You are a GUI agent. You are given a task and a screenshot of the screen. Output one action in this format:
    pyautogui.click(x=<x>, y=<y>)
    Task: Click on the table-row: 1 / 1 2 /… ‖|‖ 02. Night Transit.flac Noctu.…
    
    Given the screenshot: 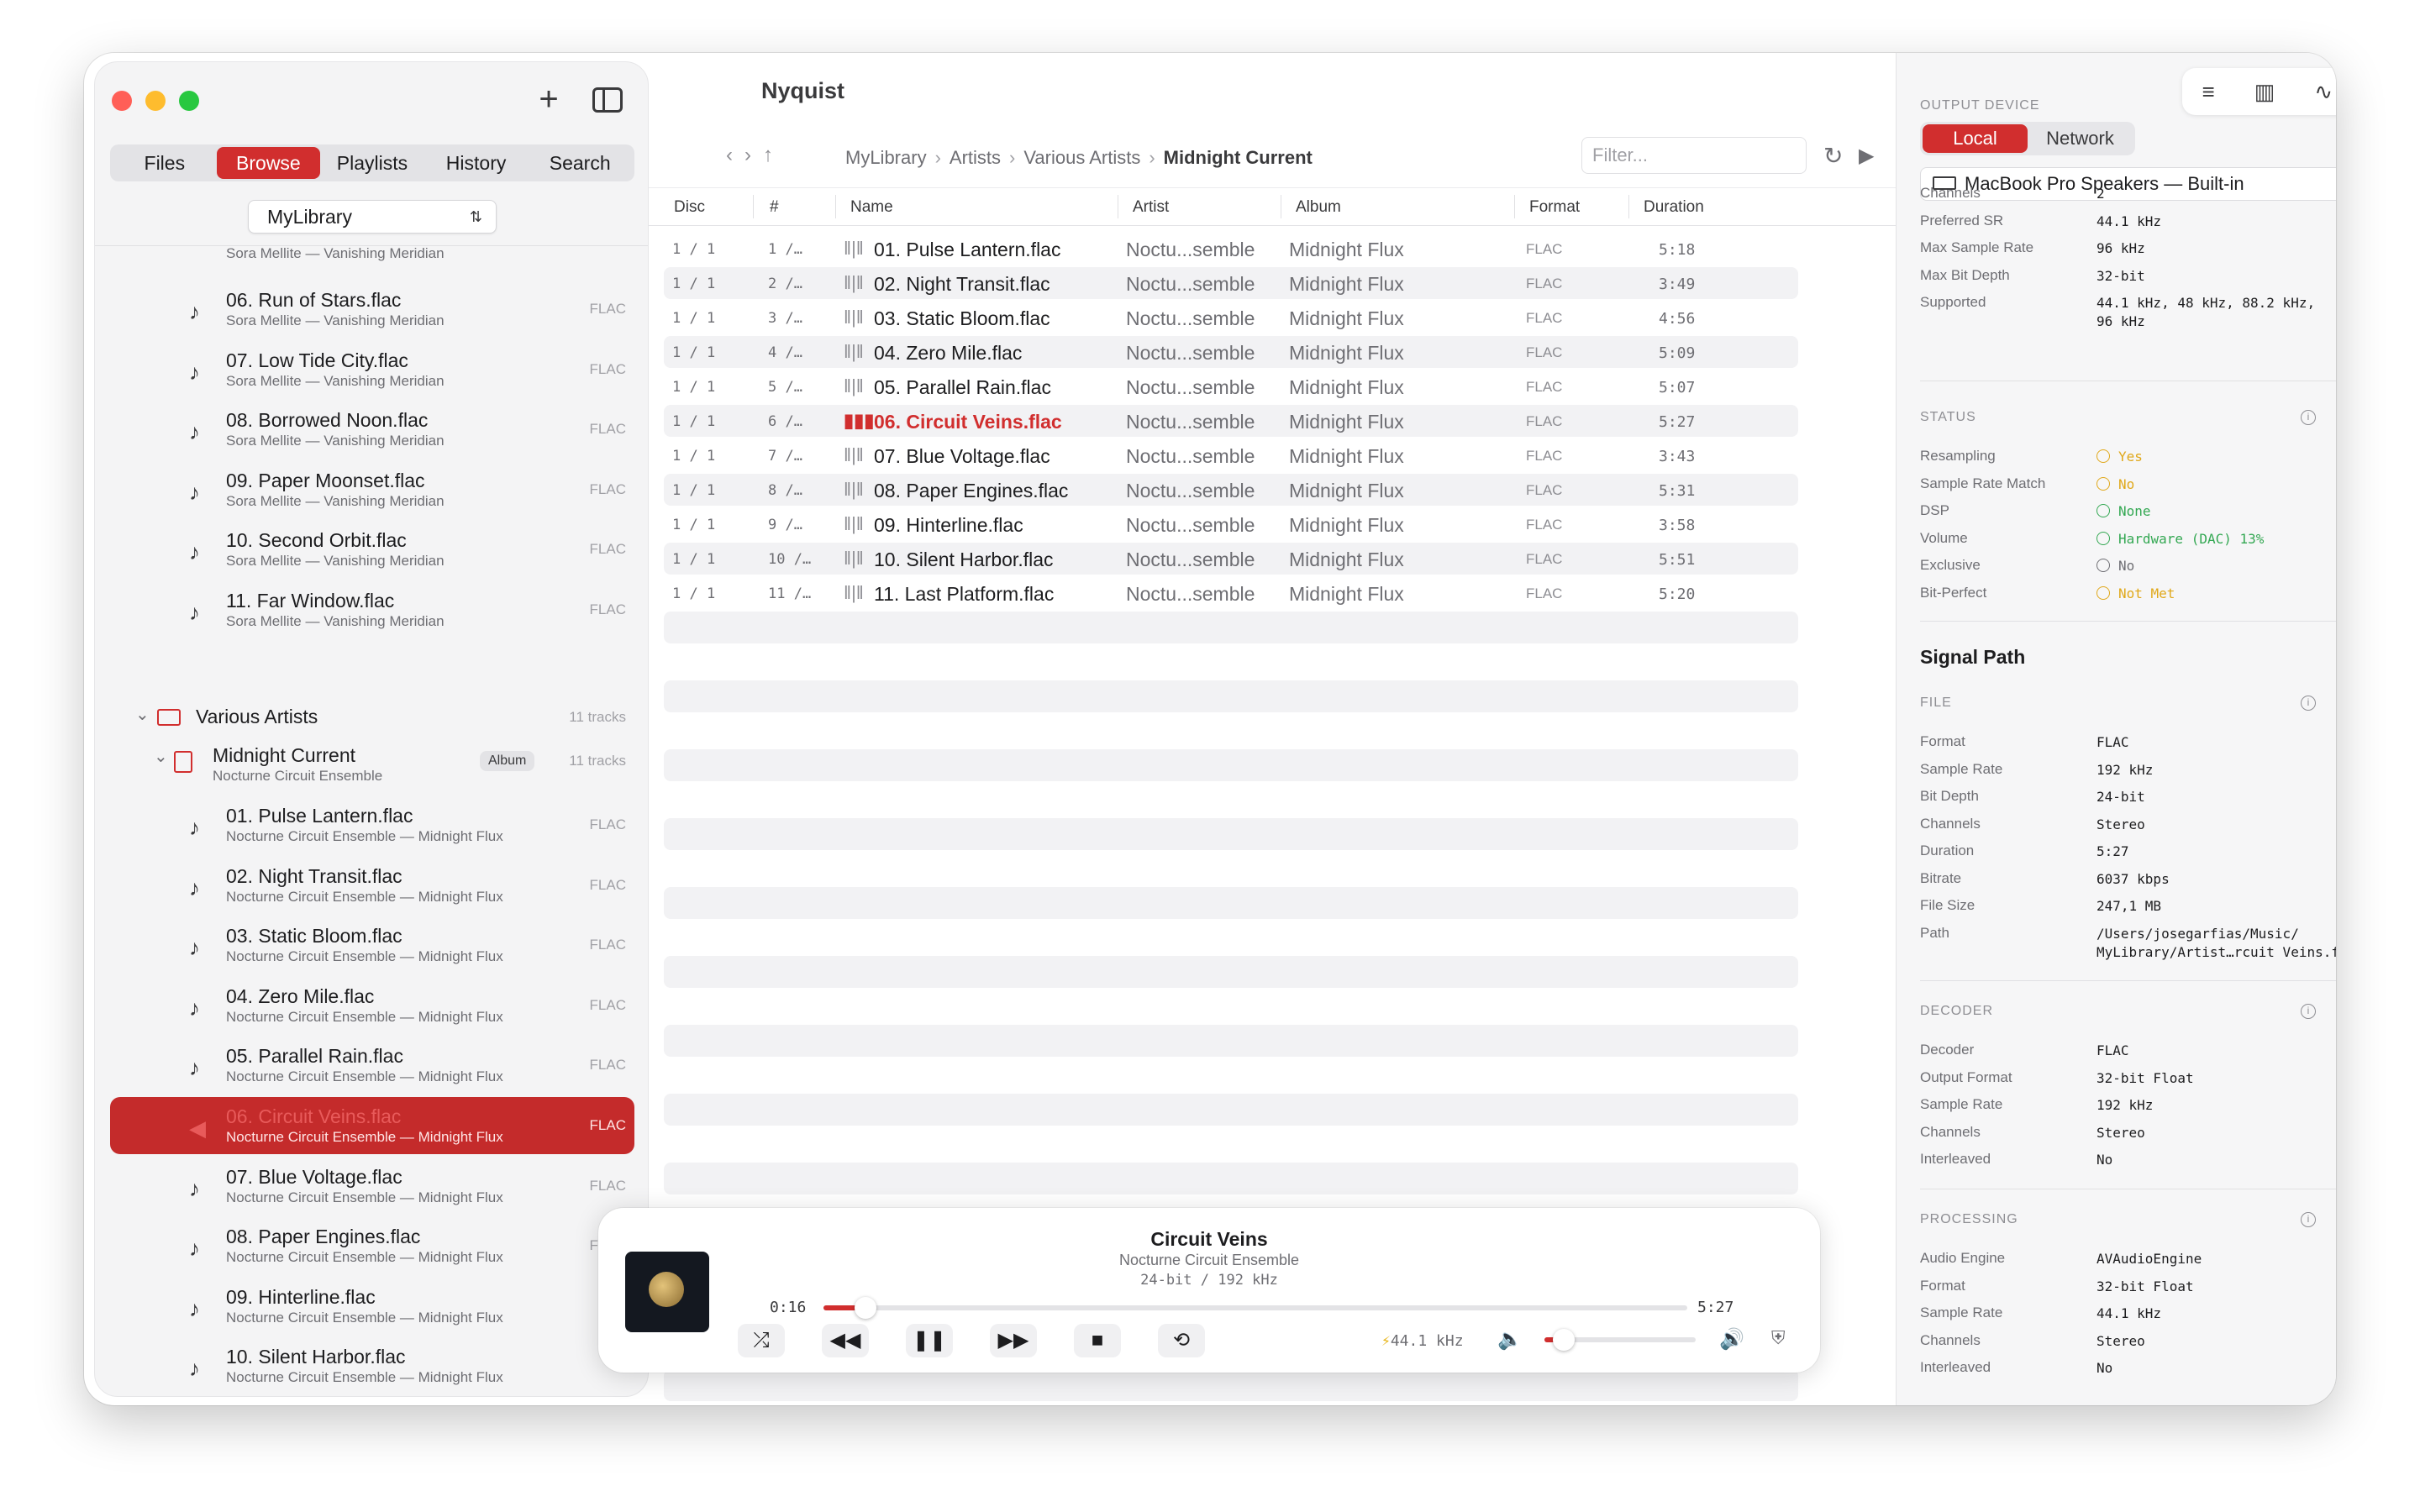 What is the action you would take?
    pyautogui.click(x=1231, y=283)
    